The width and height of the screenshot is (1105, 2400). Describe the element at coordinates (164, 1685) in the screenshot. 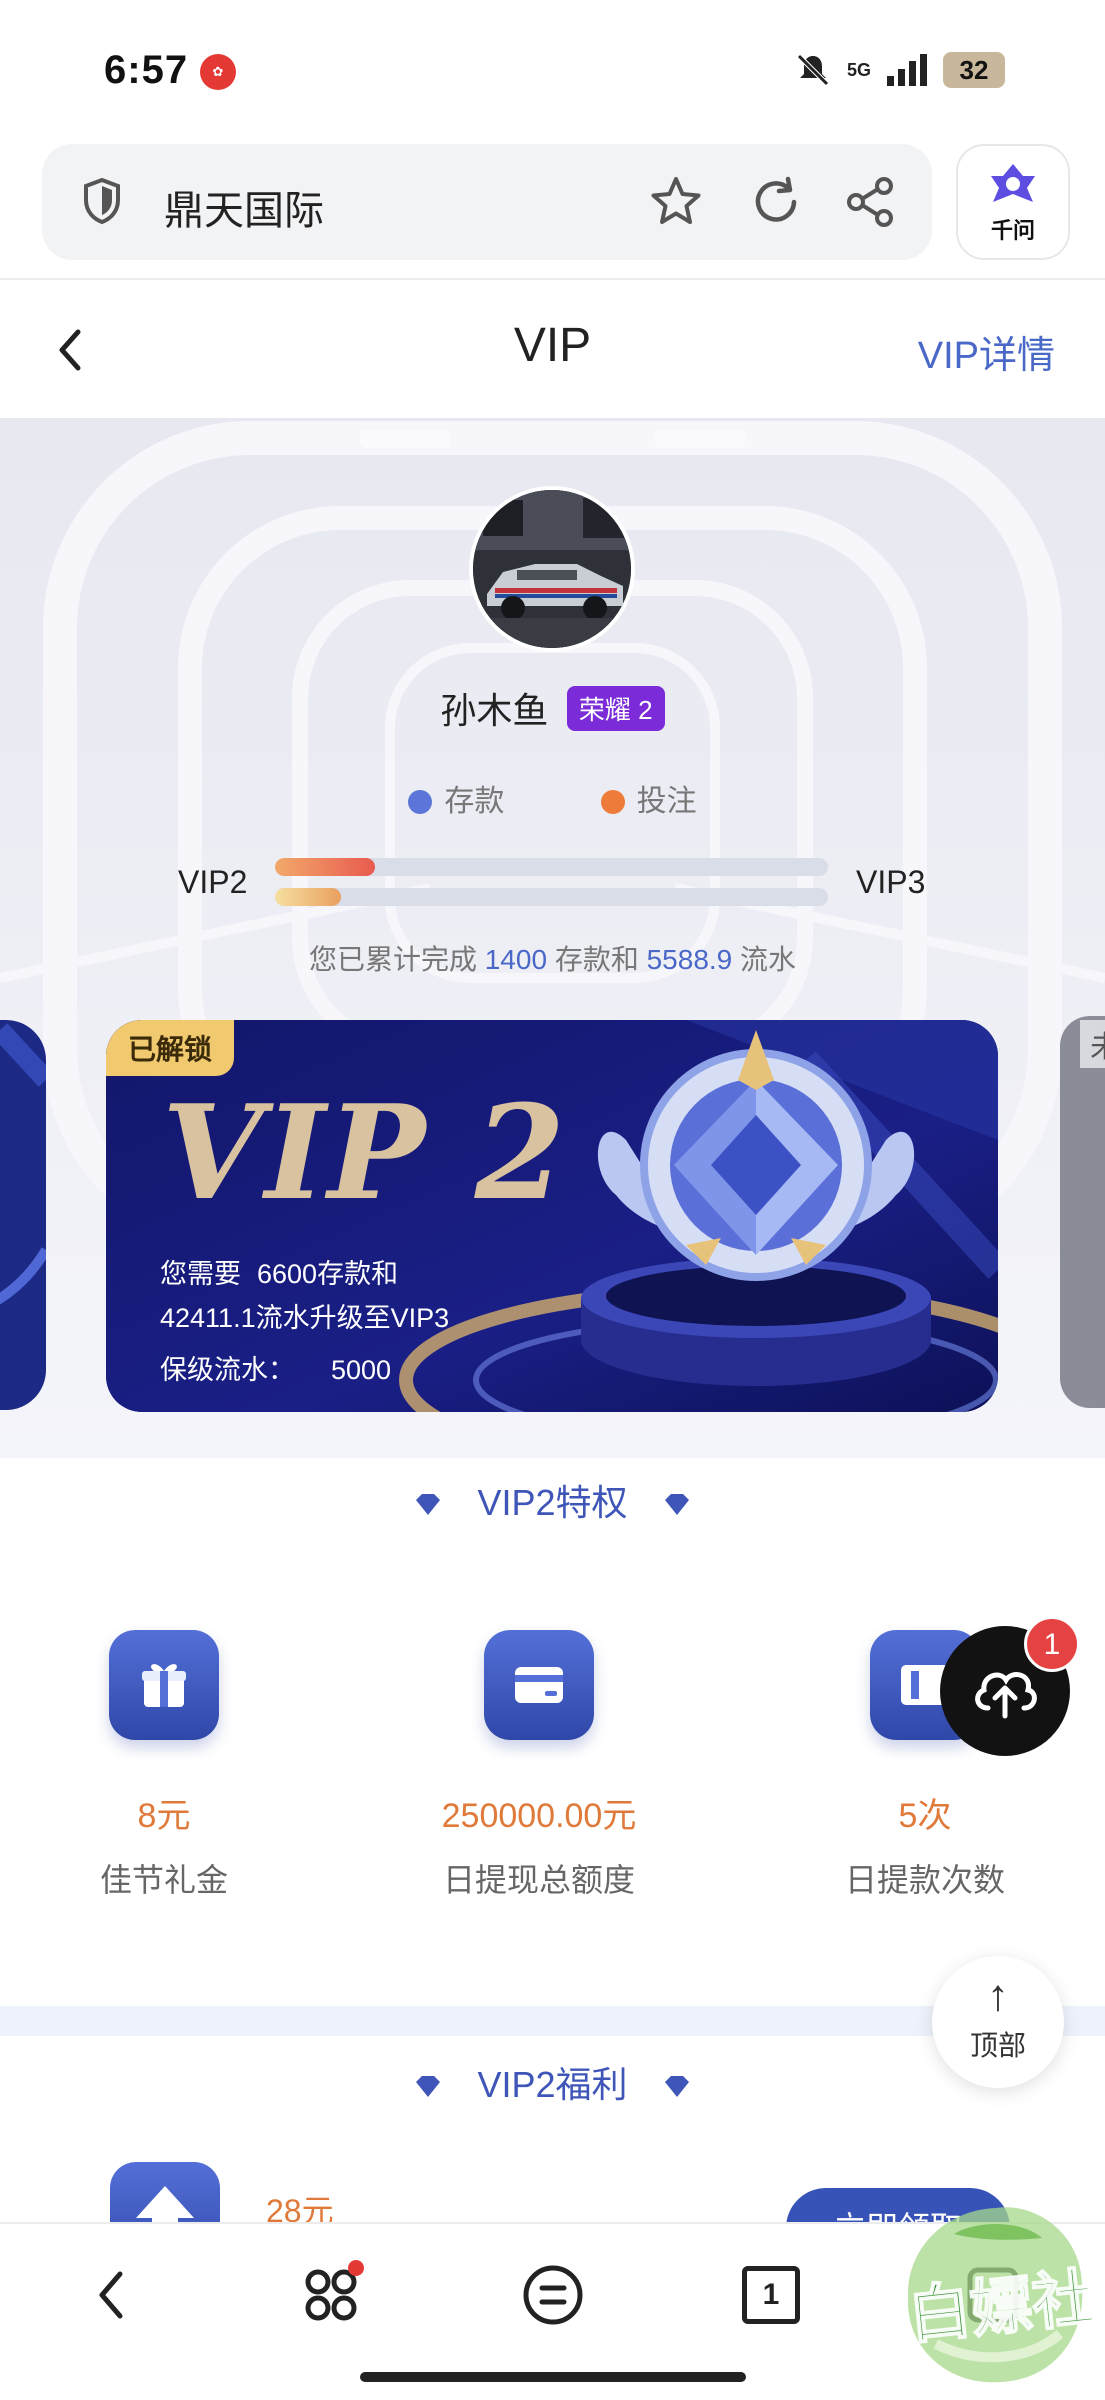

I see `gift-icon` at that location.